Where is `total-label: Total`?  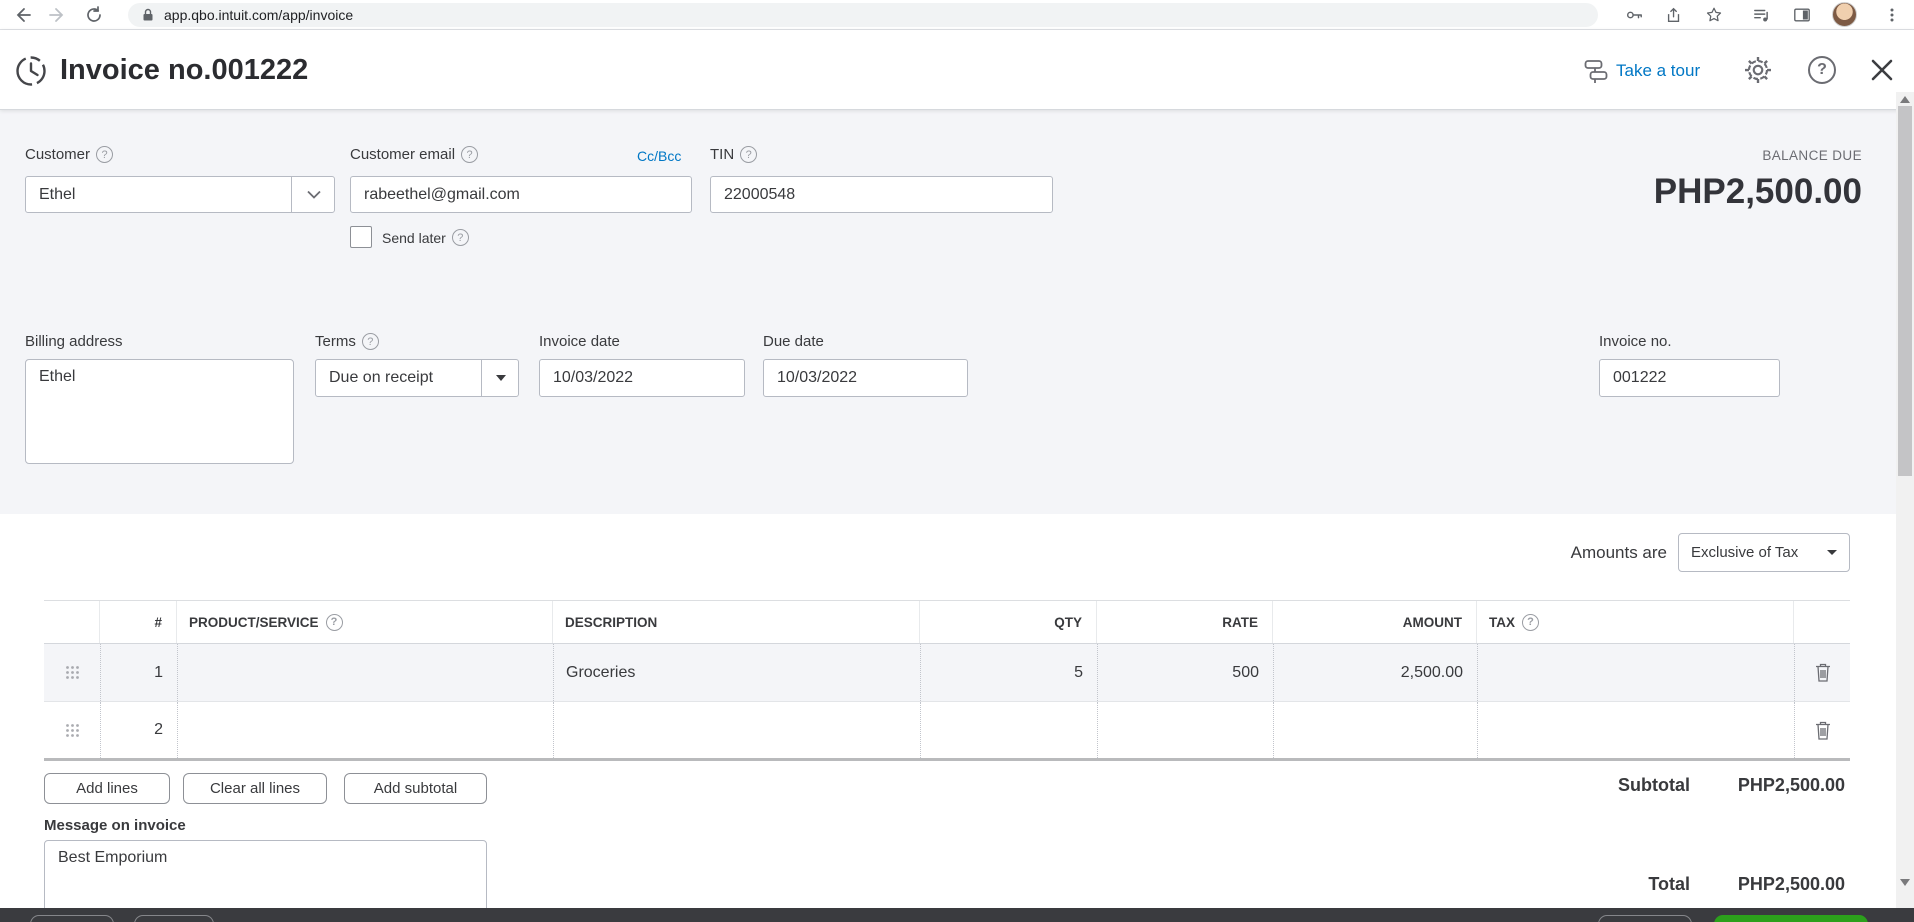
total-label: Total is located at coordinates (1669, 884).